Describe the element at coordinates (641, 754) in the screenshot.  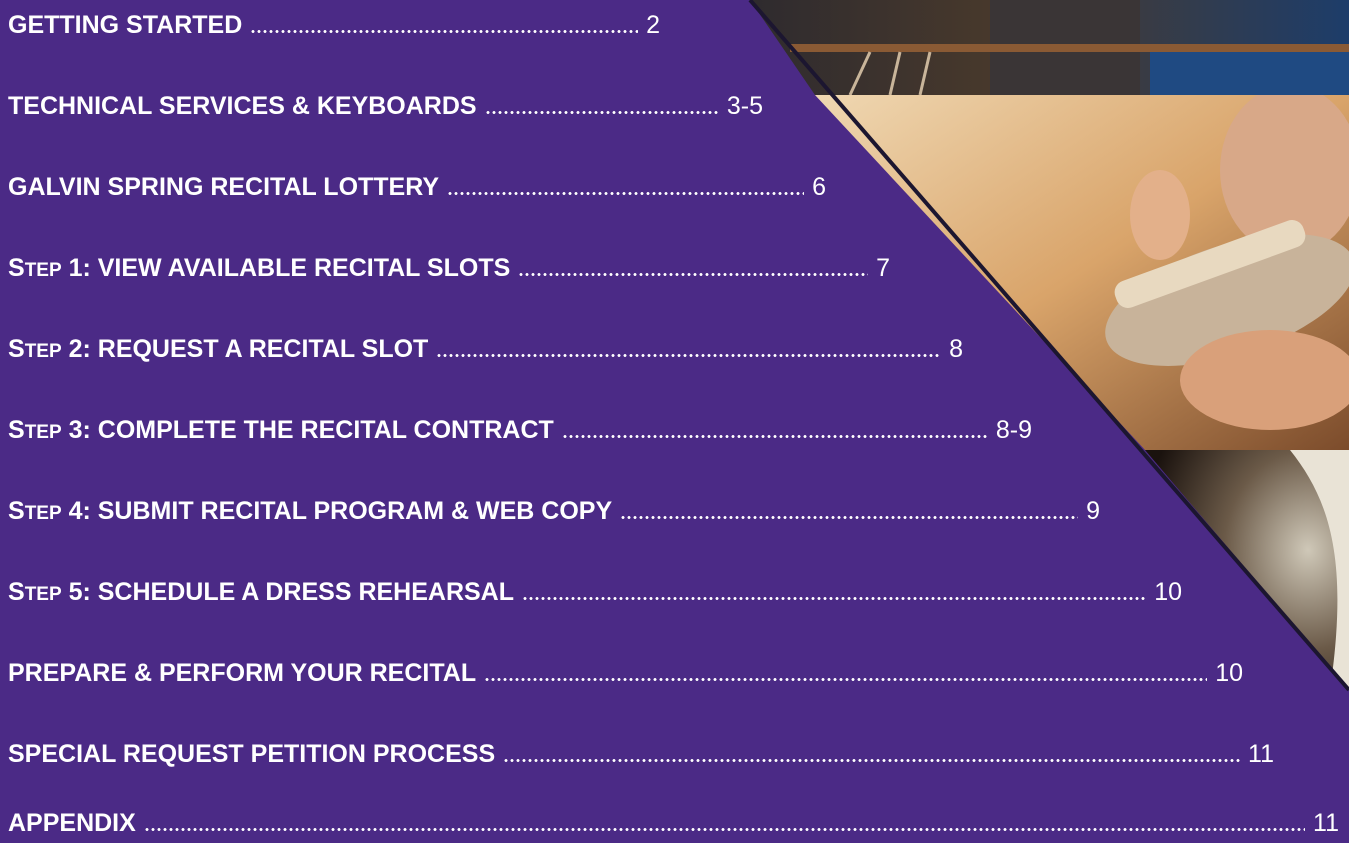
I see `toc-item-special-request: SPECIAL REQUEST PETITION PROCESS 11` at that location.